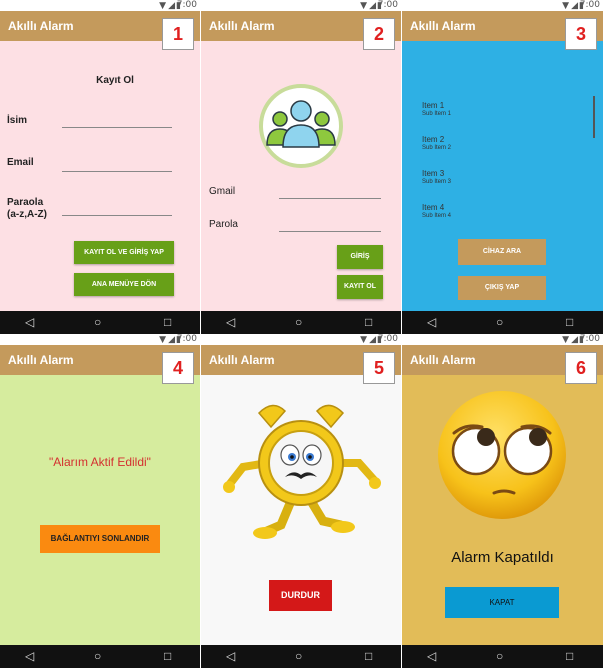  What do you see at coordinates (433, 105) in the screenshot?
I see `list-item-title: Item 1` at bounding box center [433, 105].